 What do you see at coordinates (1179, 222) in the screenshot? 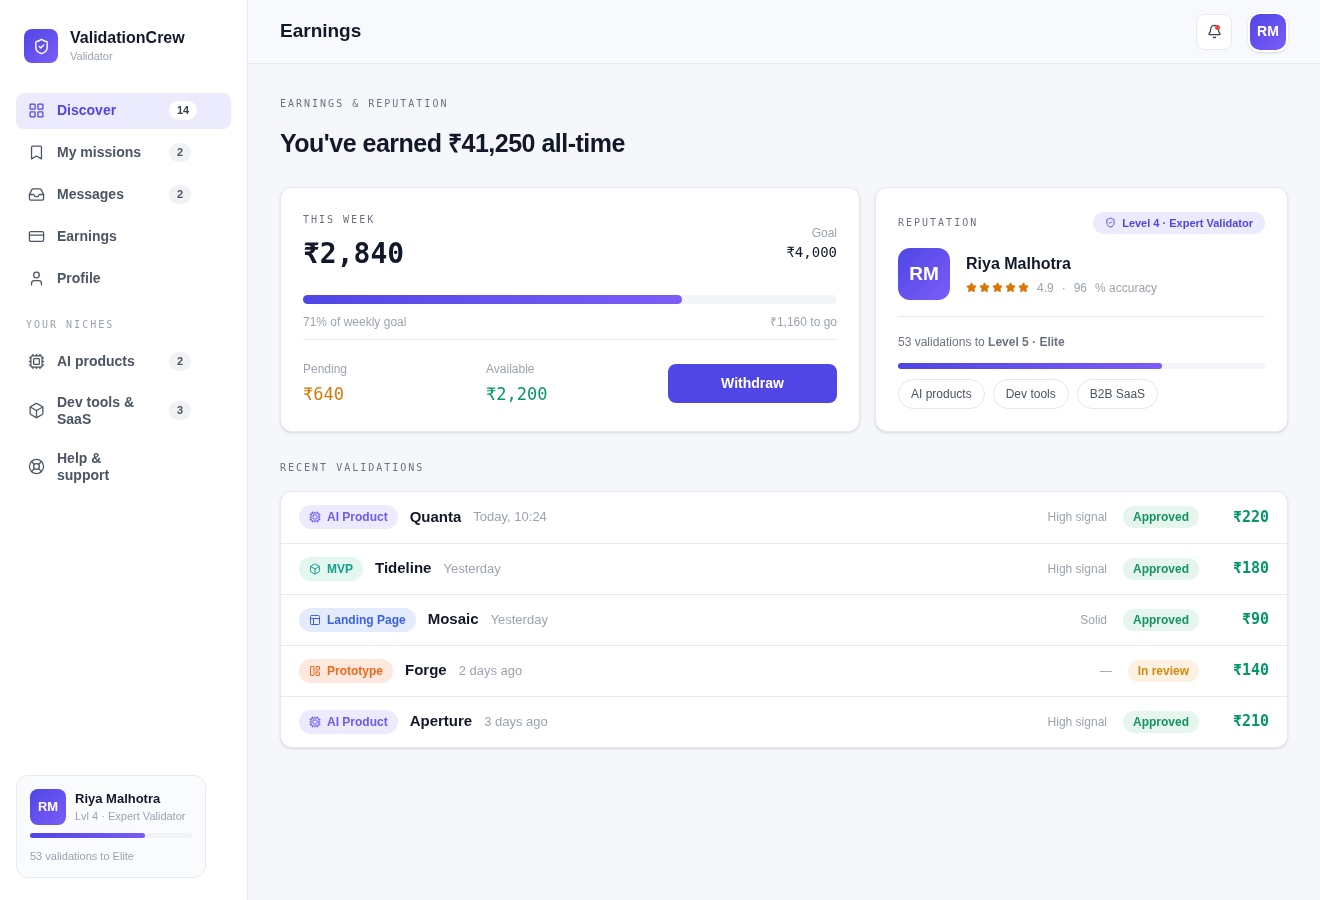
I see `level-badge: Level 4 · Expert Validator` at bounding box center [1179, 222].